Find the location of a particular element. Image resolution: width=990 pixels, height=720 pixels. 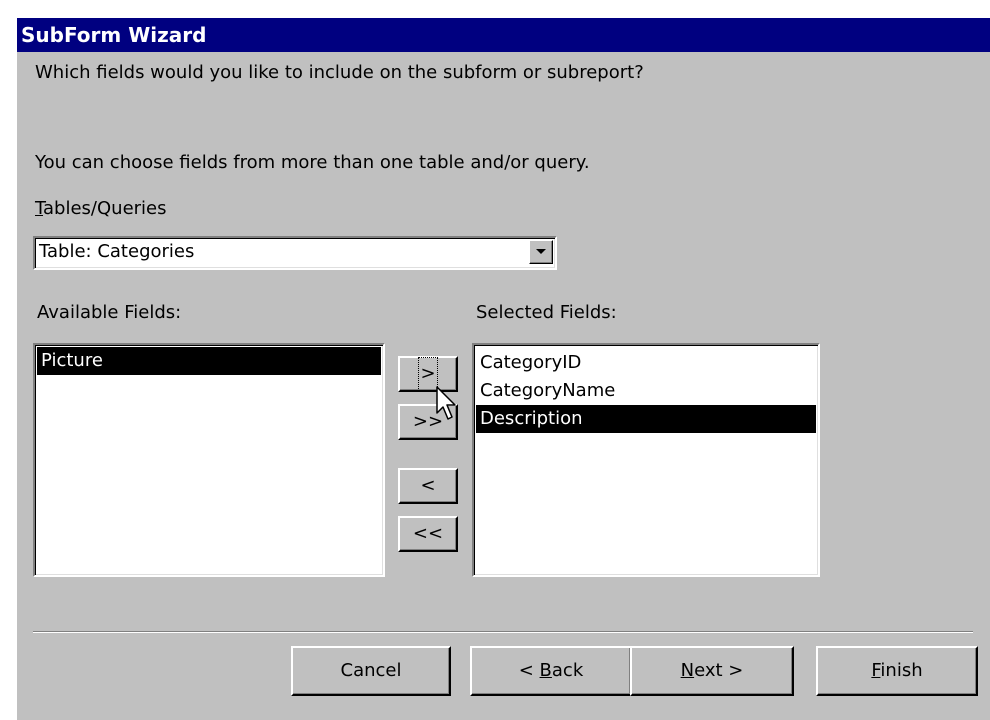

chevron-down-icon is located at coordinates (541, 251).